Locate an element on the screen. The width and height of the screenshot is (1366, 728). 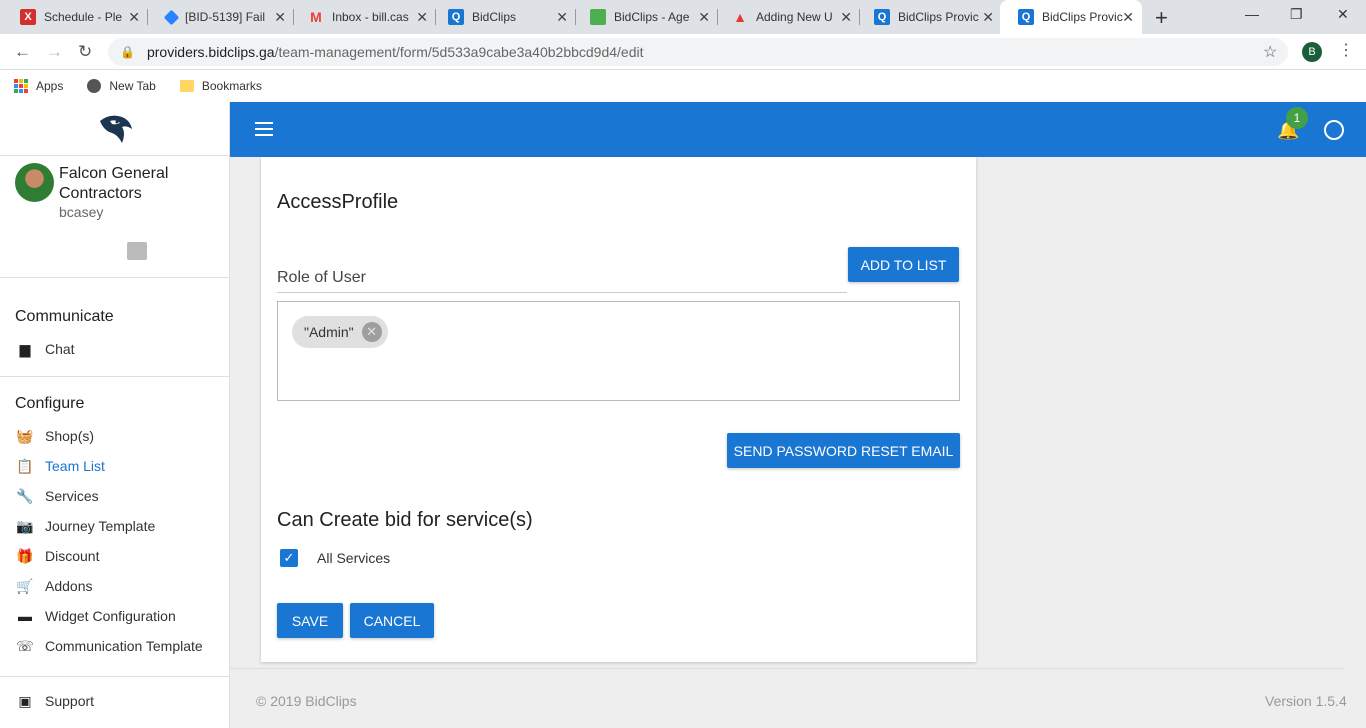
sidebar-item-label: Journey Template is located at coordinates (100, 526).